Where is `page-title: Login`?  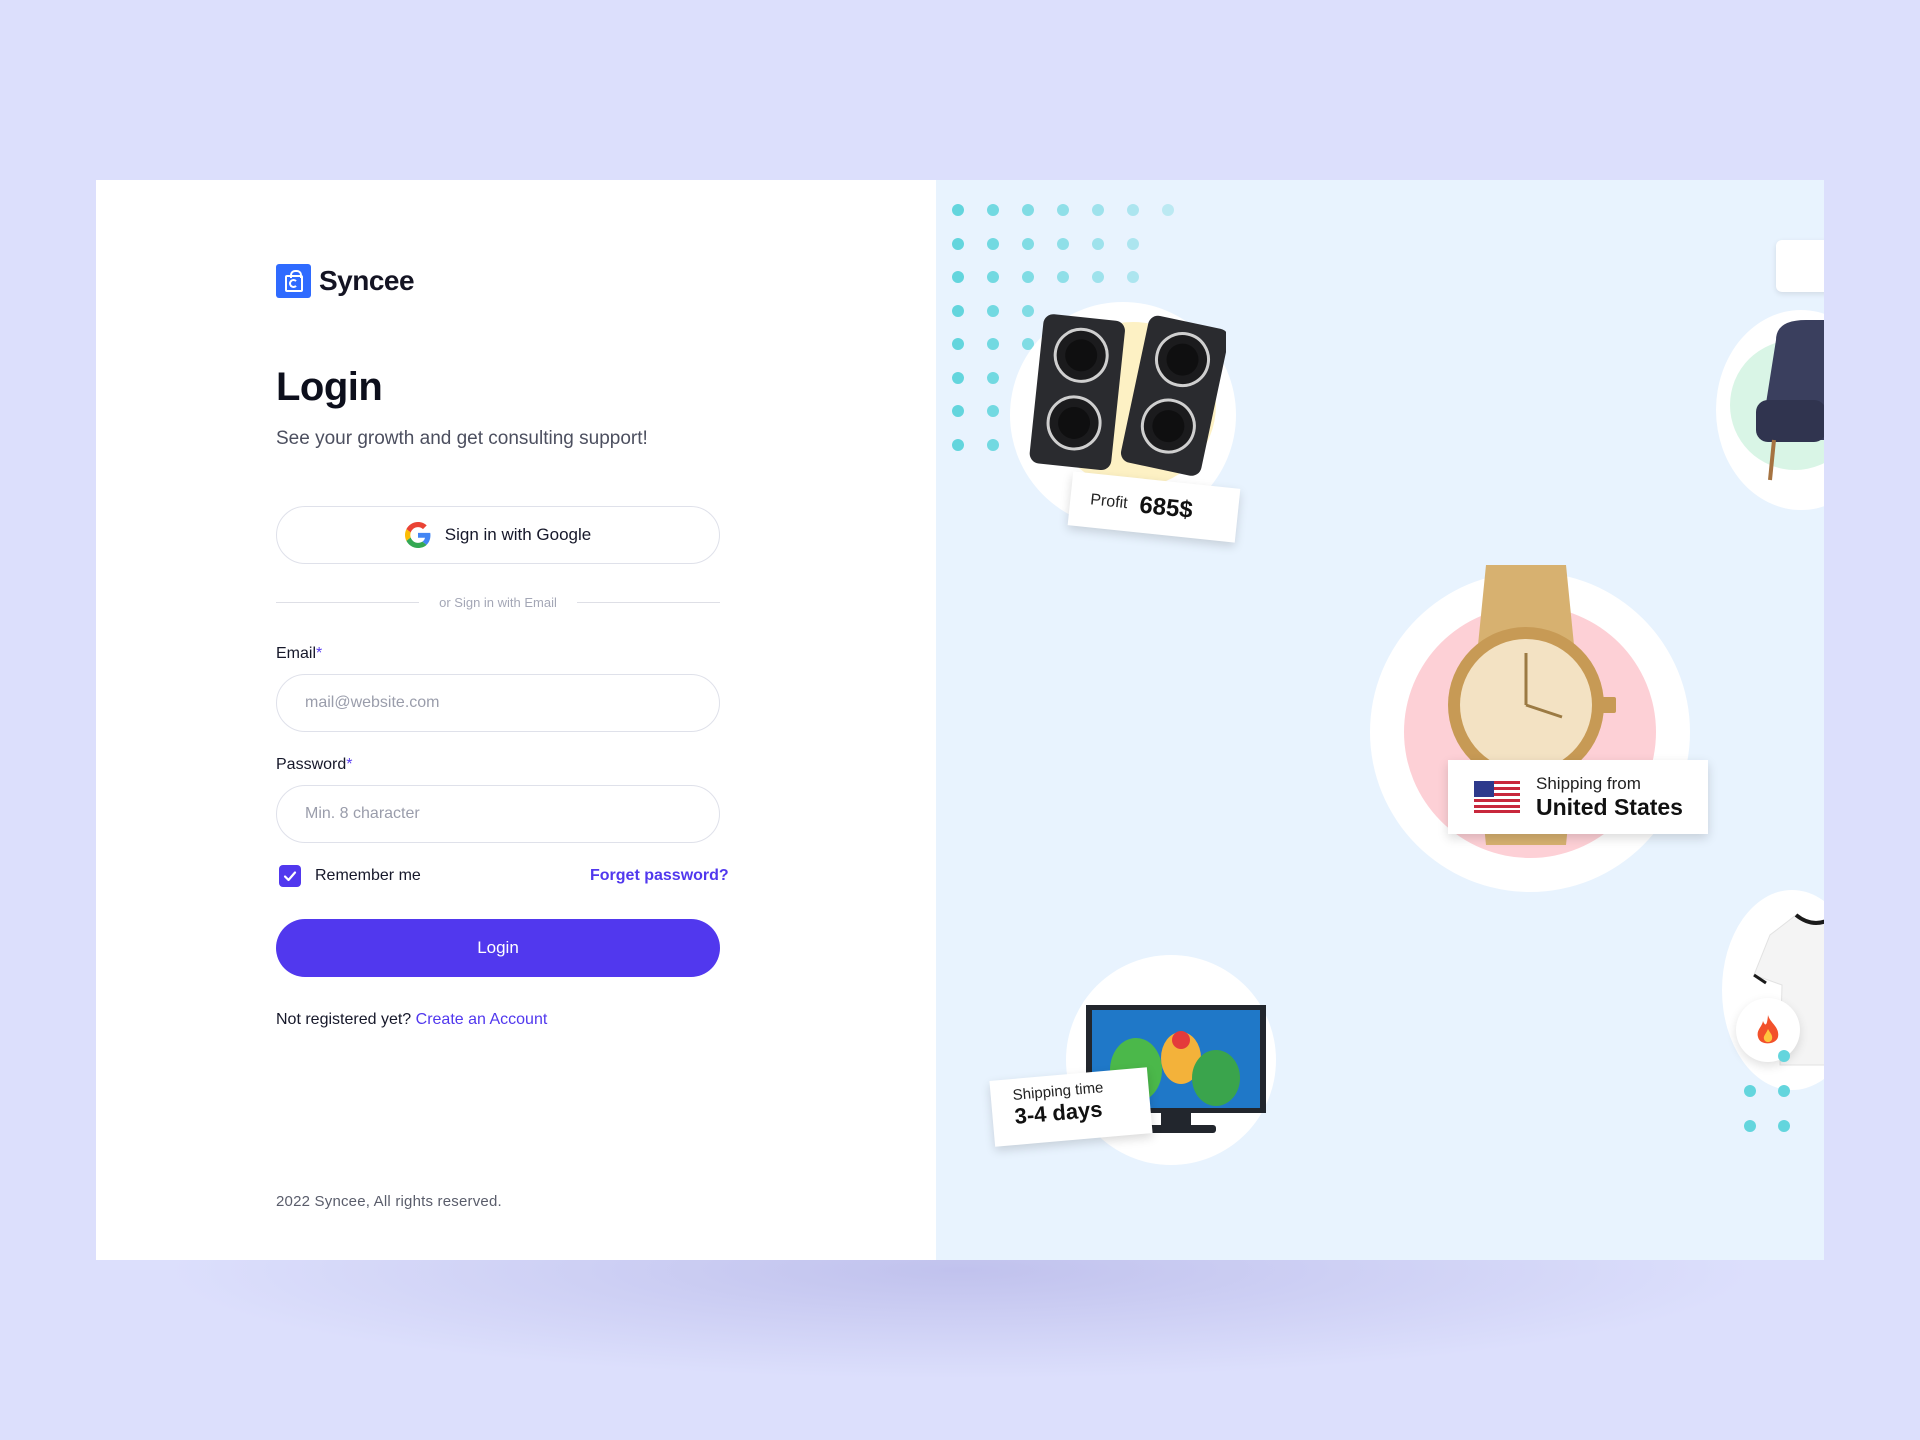 page-title: Login is located at coordinates (329, 387).